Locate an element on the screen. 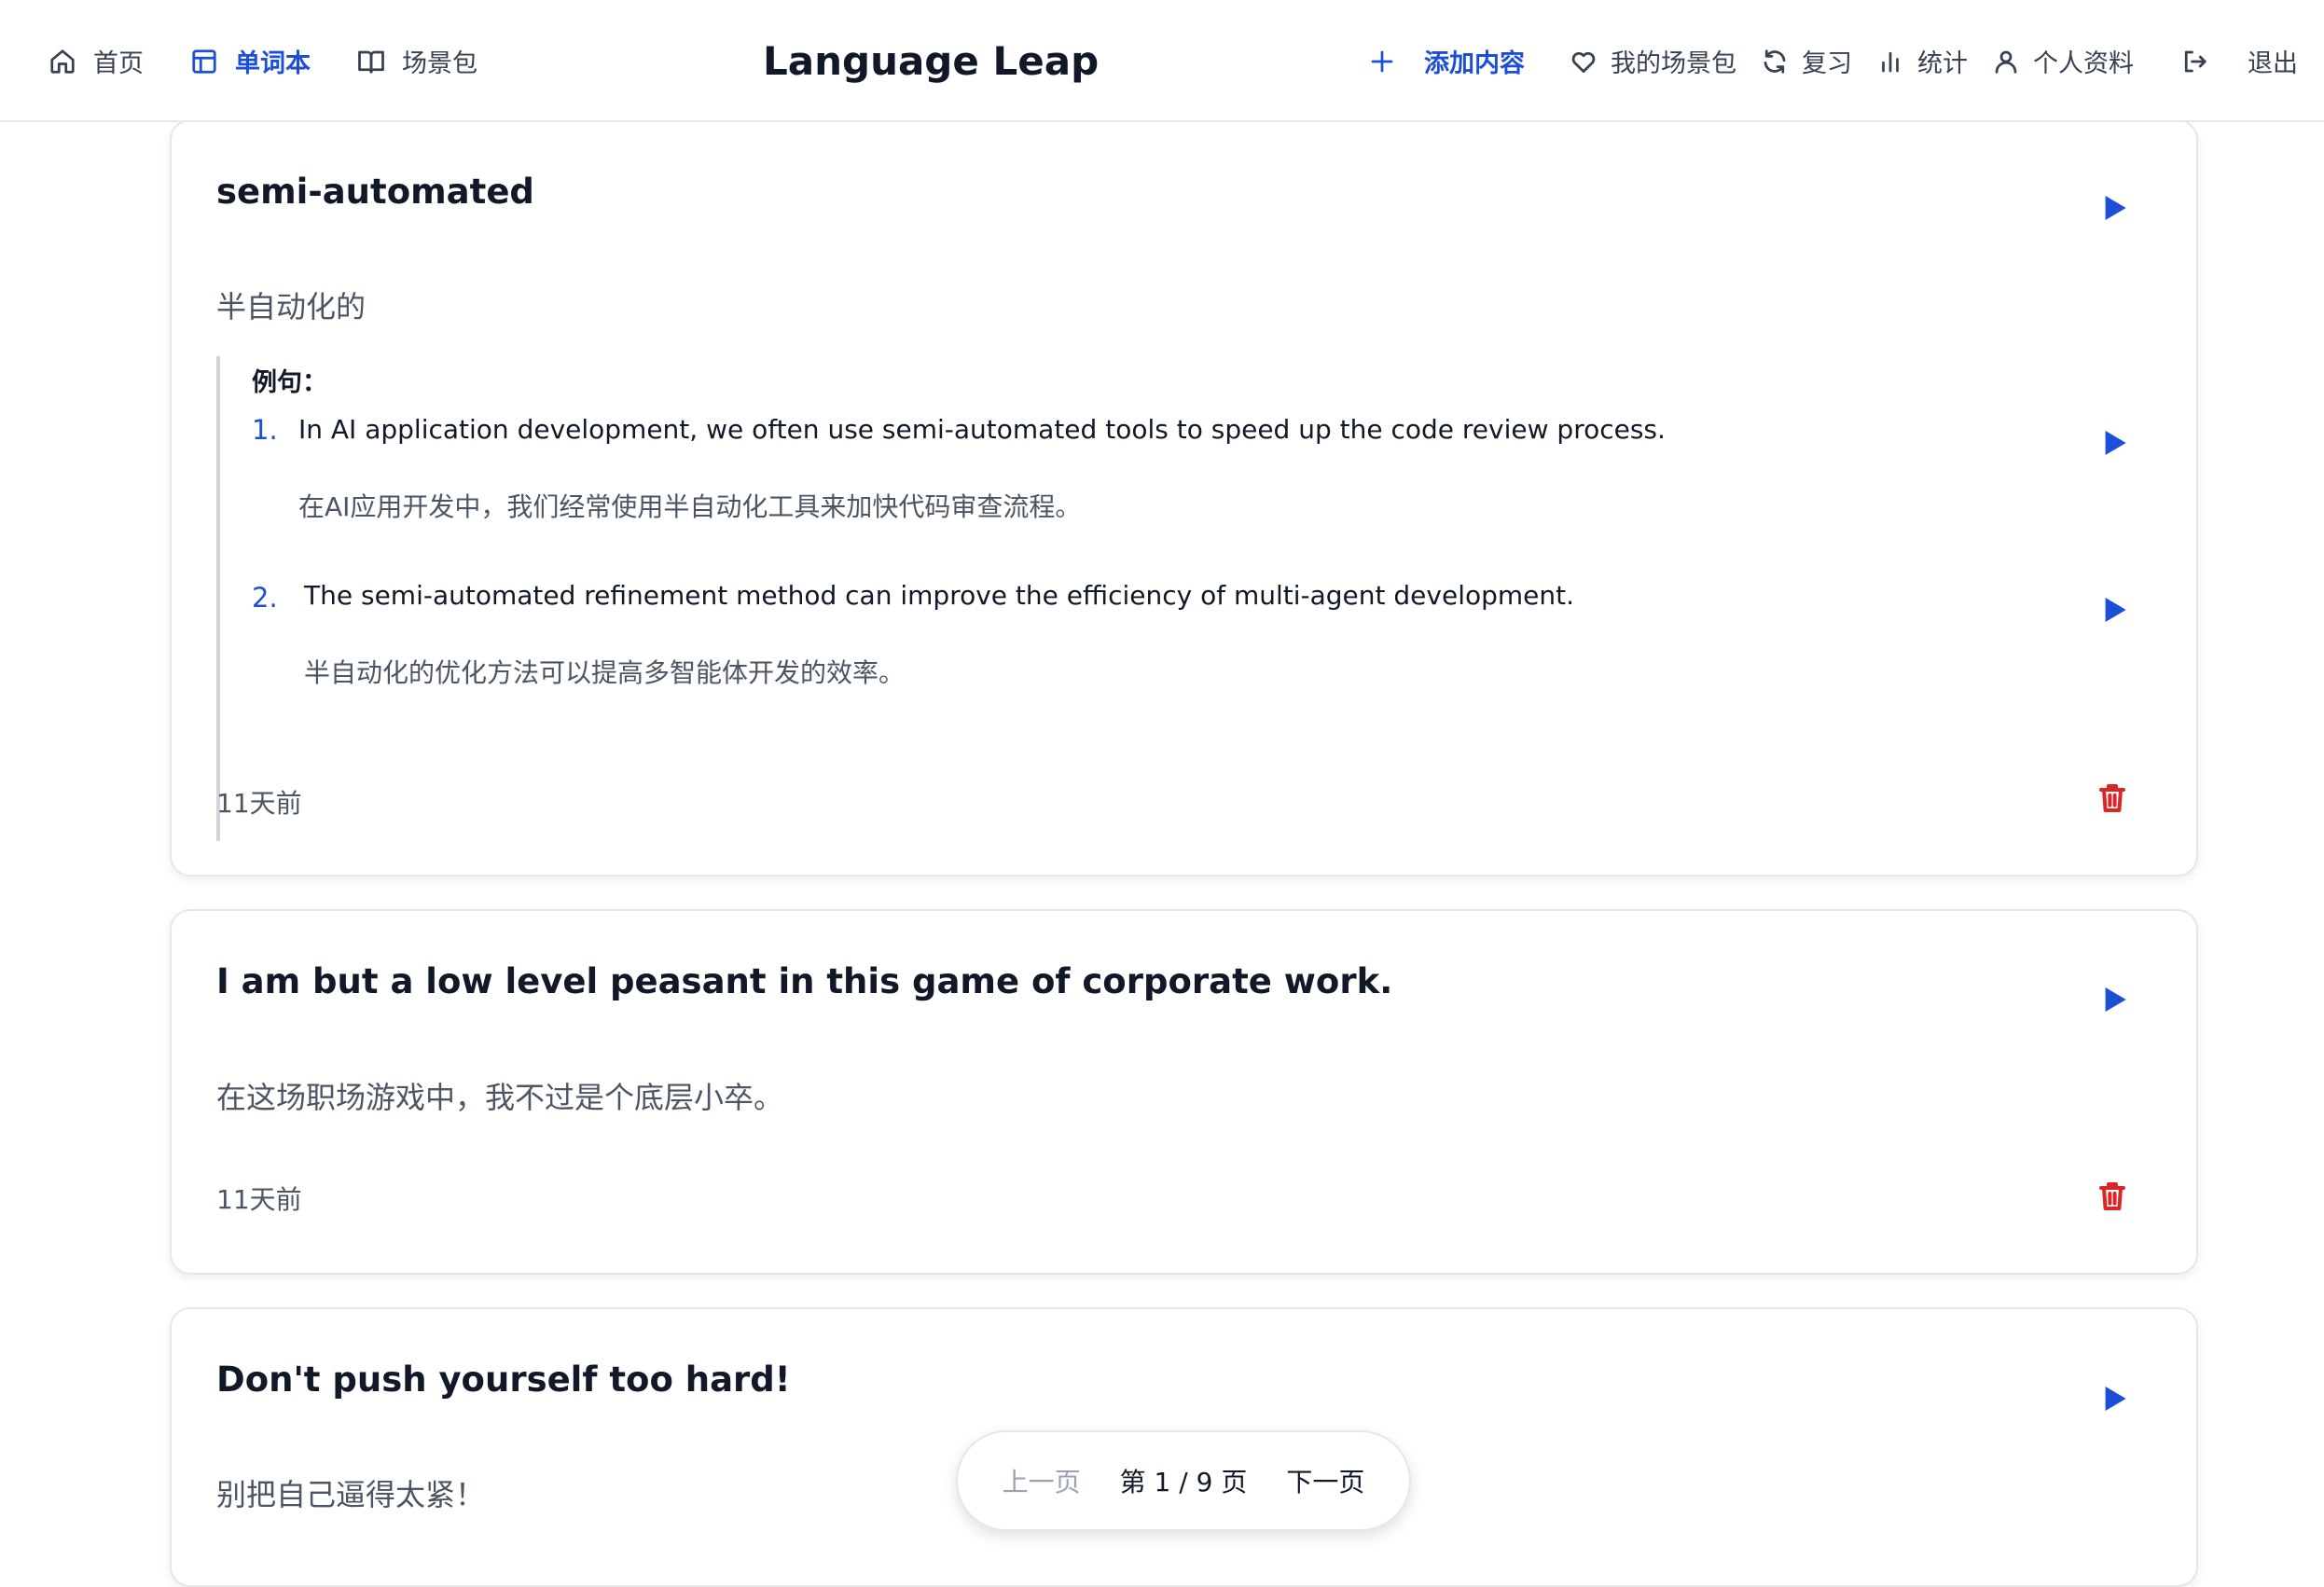 This screenshot has height=1587, width=2324. nav-profile: 个人资料 is located at coordinates (2063, 61).